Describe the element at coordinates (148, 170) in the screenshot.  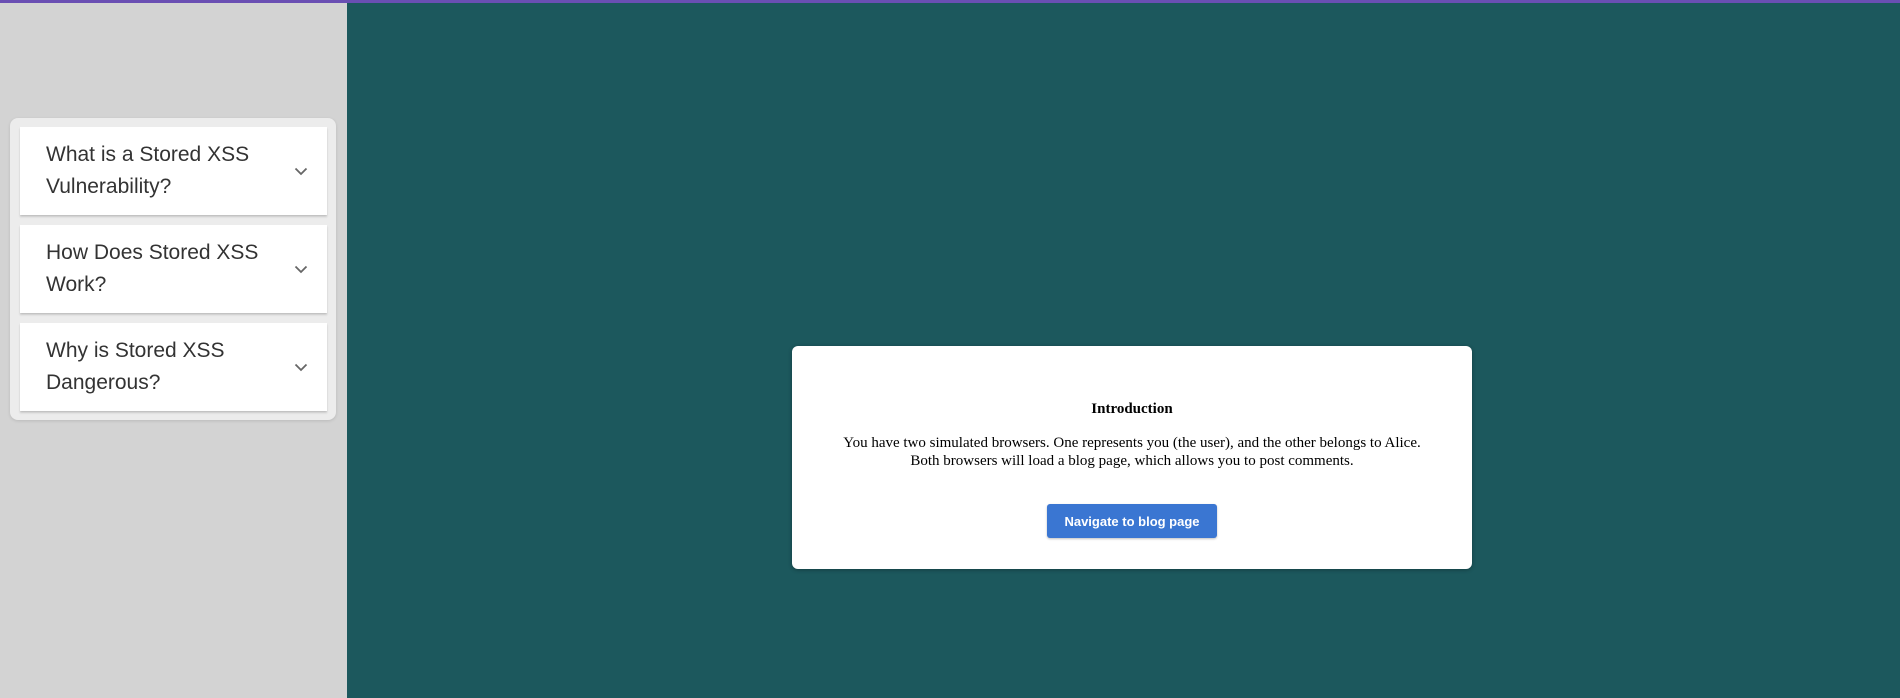
I see `accordion-item-title: What is a Stored XSS Vulnerability?` at that location.